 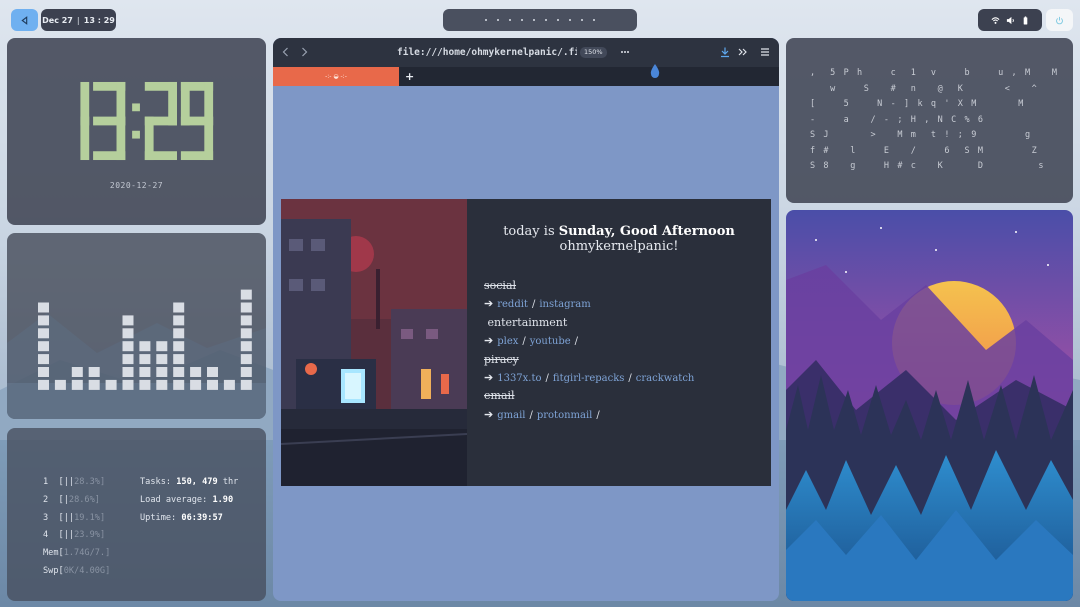 I want to click on cpu-meter: 2 [|28.6%], so click(x=91, y=501).